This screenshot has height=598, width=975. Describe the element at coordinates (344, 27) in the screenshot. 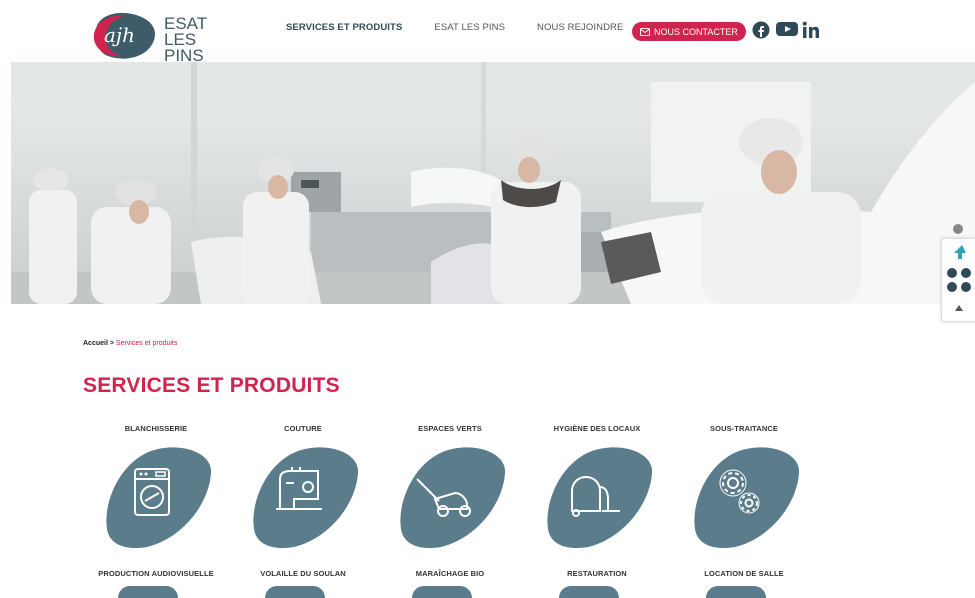

I see `nav-services-et-produits: SERVICES ET PRODUITS` at that location.